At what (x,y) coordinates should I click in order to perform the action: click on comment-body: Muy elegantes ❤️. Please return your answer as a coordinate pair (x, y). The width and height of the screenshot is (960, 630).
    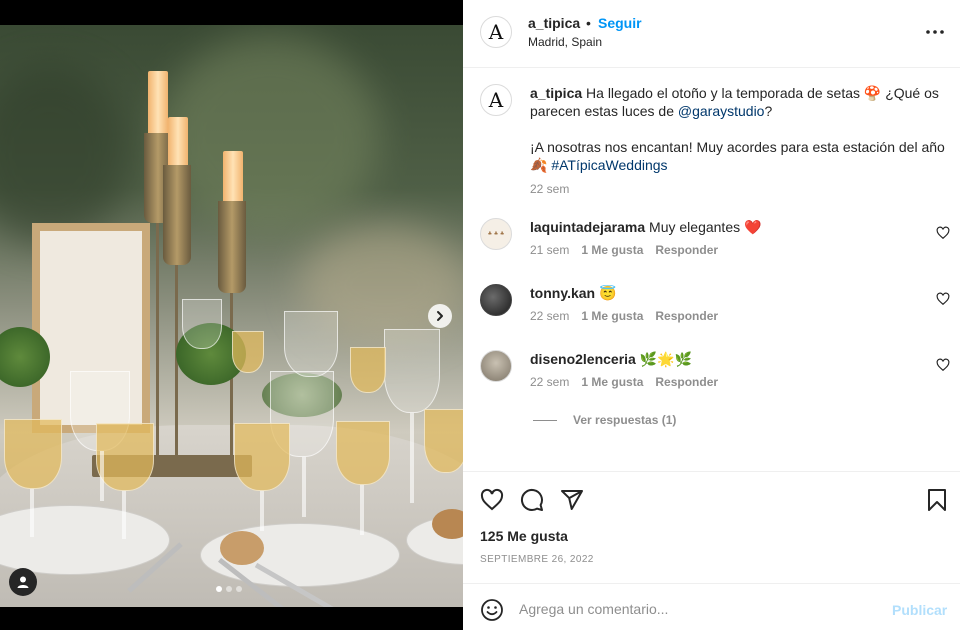
    Looking at the image, I should click on (705, 227).